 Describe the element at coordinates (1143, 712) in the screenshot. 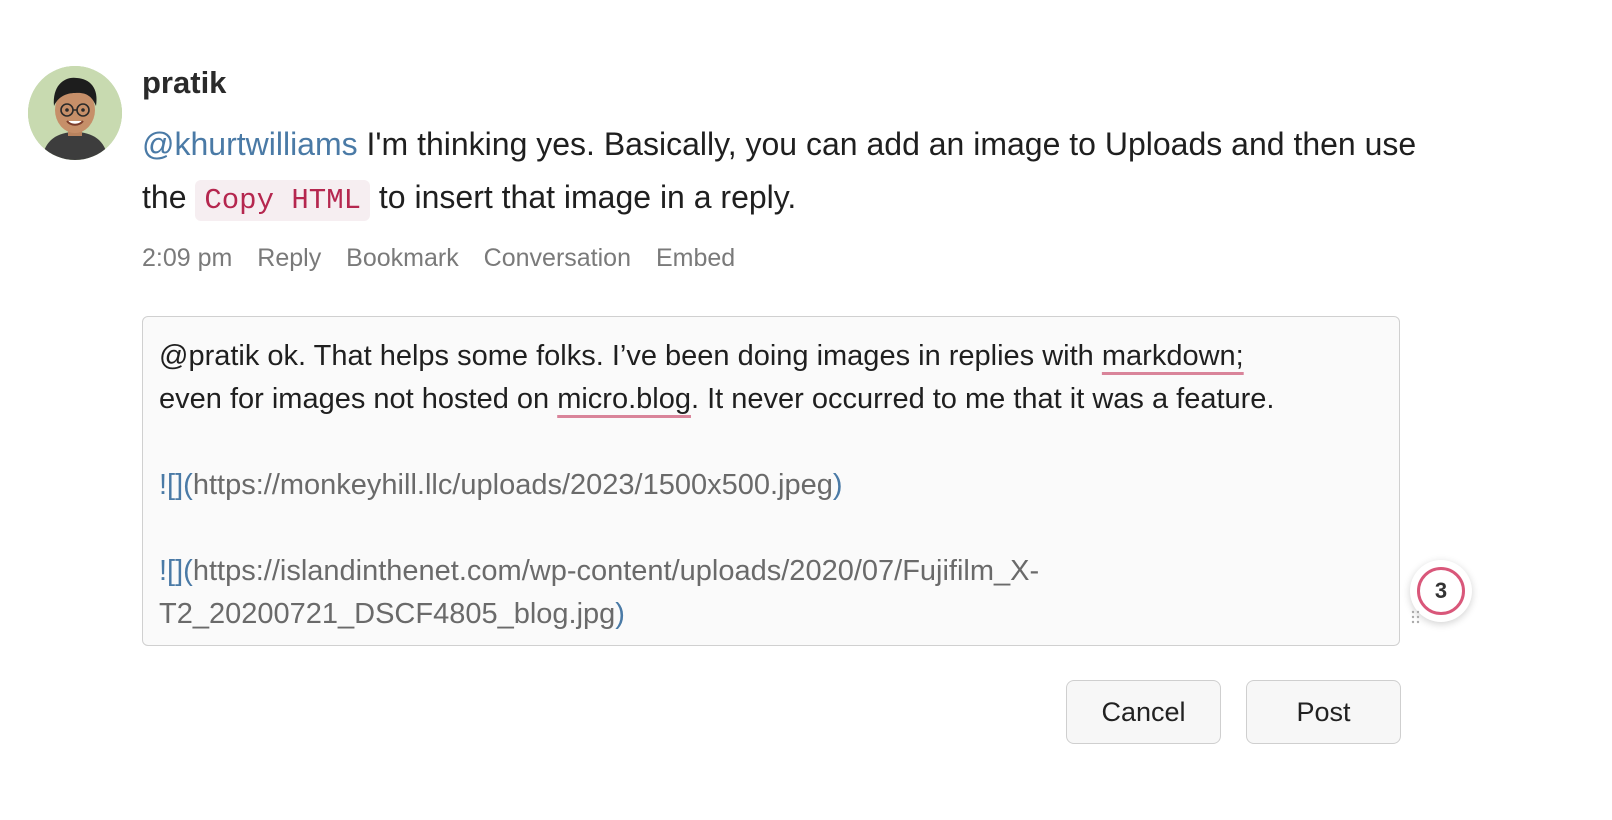

I see `cancel-button: Cancel` at that location.